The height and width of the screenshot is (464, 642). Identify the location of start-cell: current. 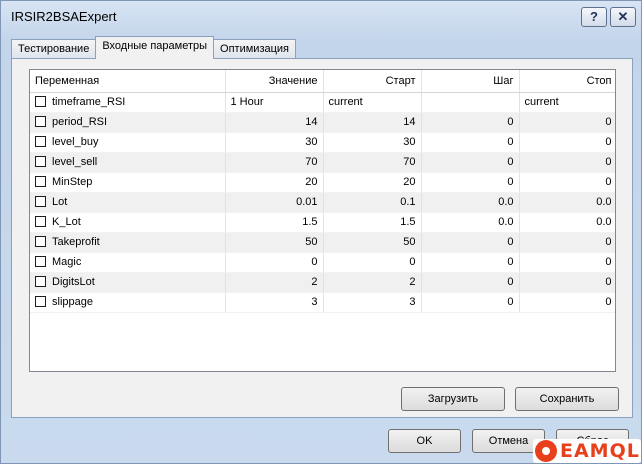
(372, 102).